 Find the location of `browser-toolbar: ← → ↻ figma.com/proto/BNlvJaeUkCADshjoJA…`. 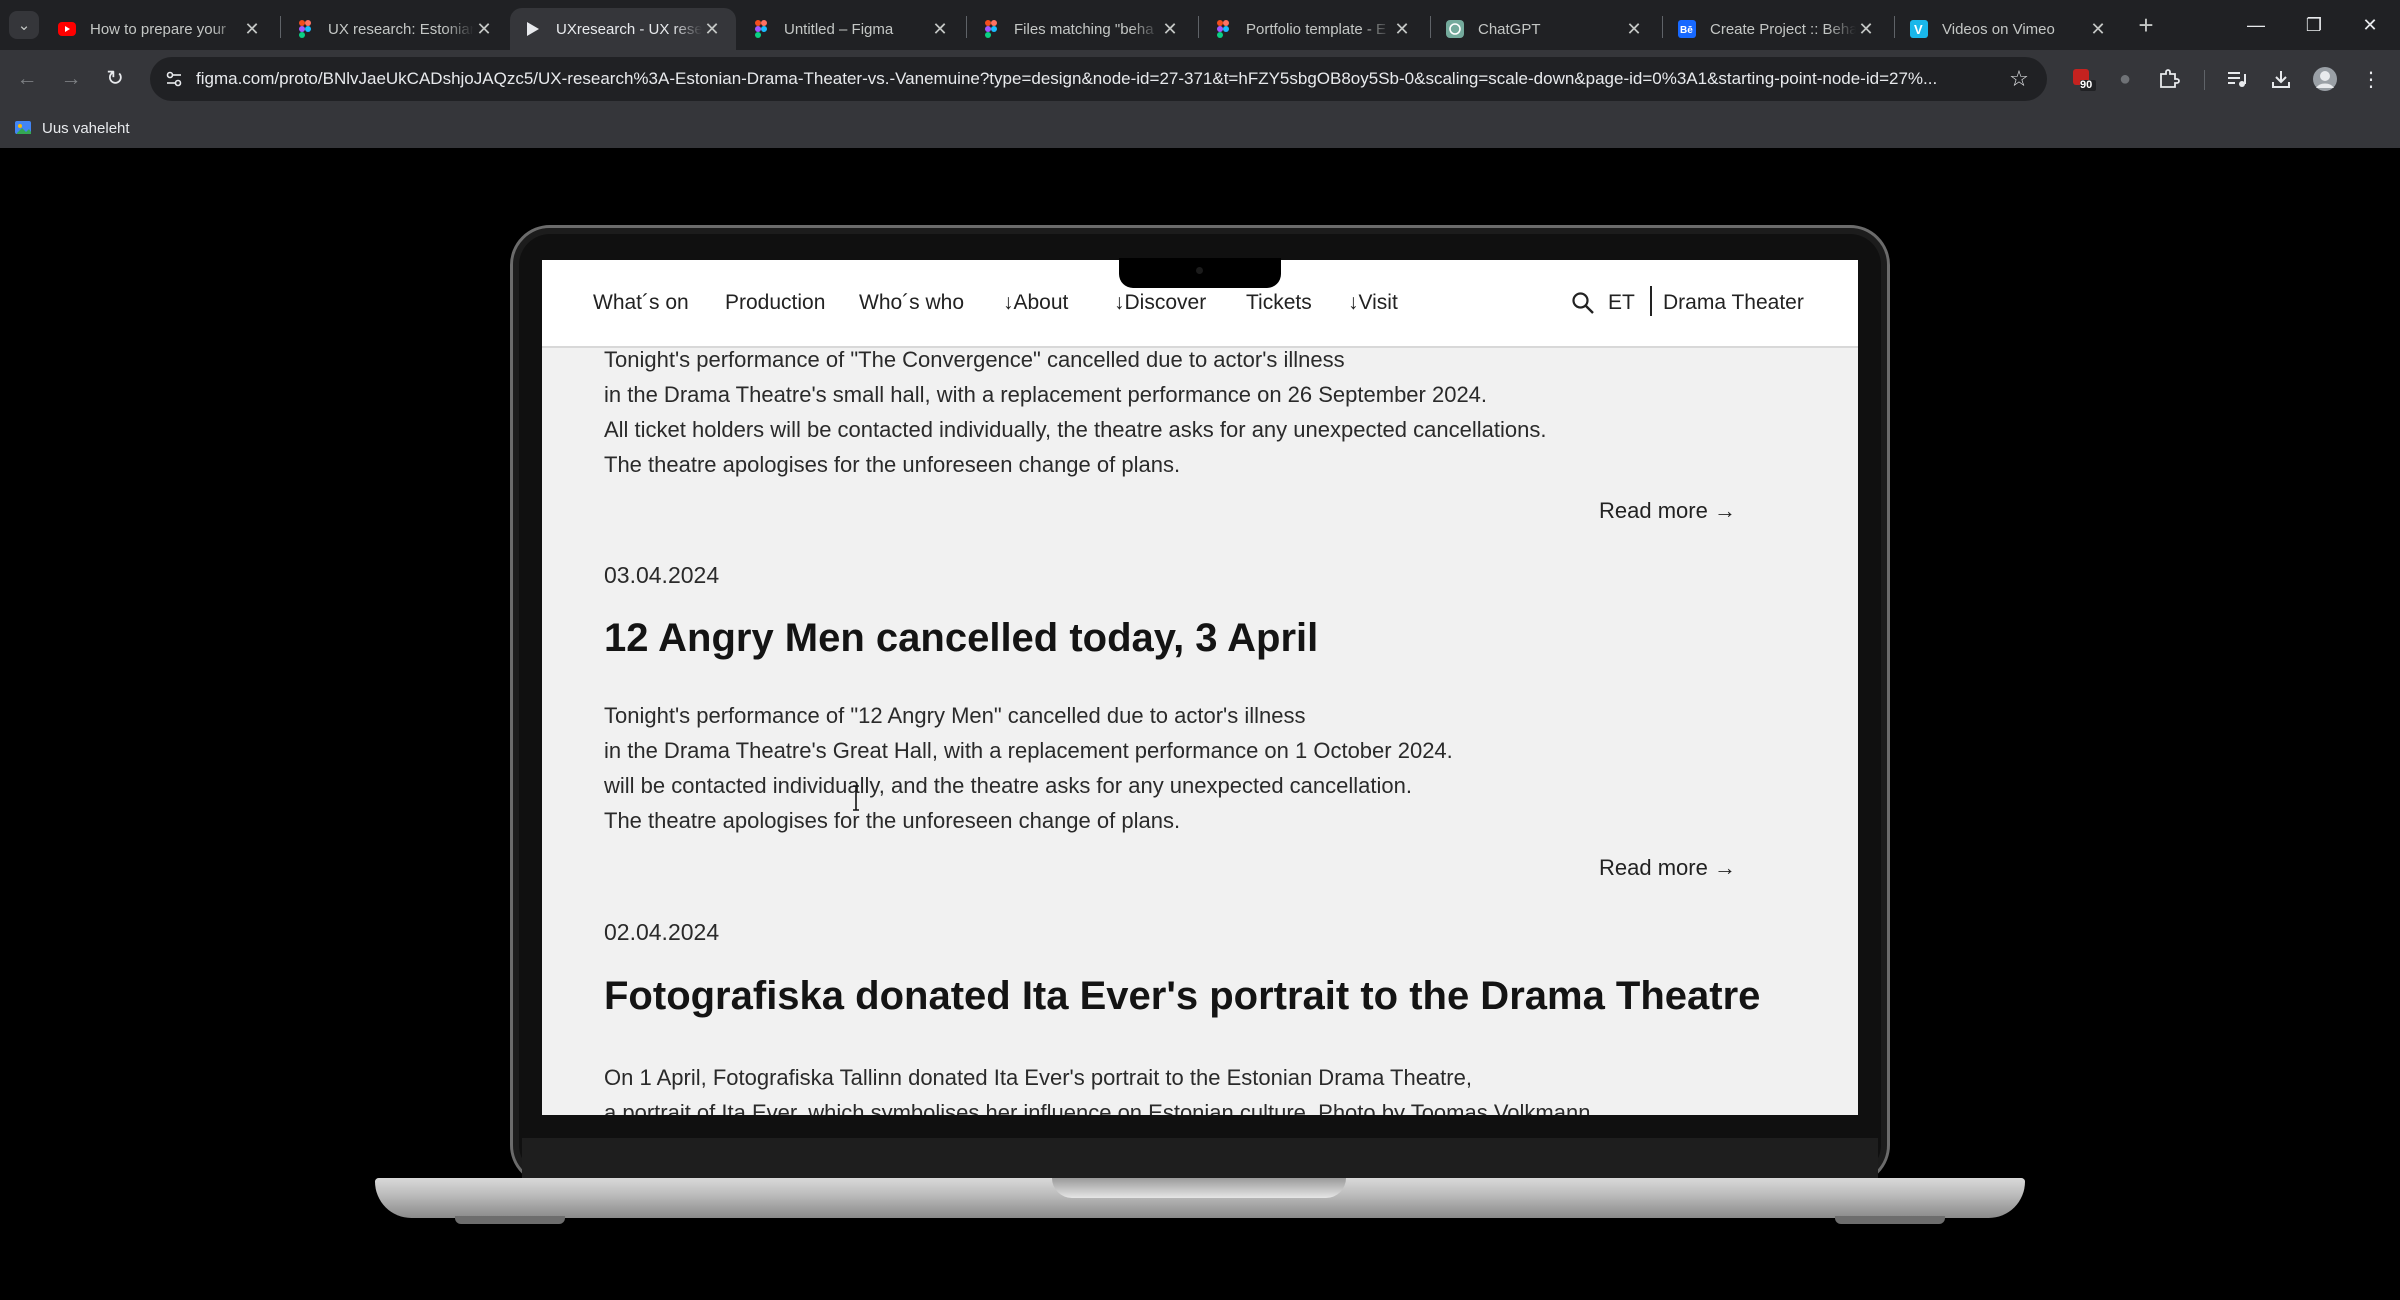

browser-toolbar: ← → ↻ figma.com/proto/BNlvJaeUkCADshjoJA… is located at coordinates (1200, 79).